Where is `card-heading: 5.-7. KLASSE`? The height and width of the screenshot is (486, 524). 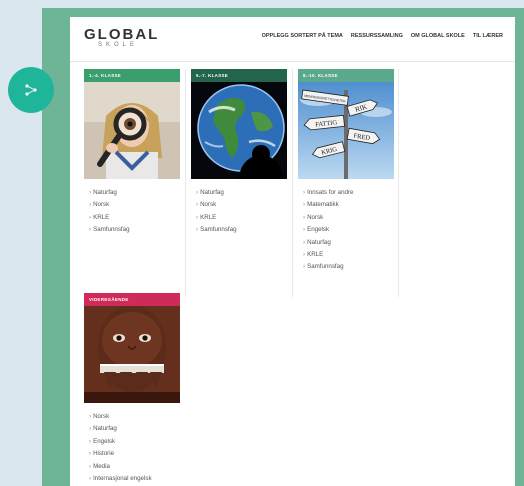 card-heading: 5.-7. KLASSE is located at coordinates (239, 75).